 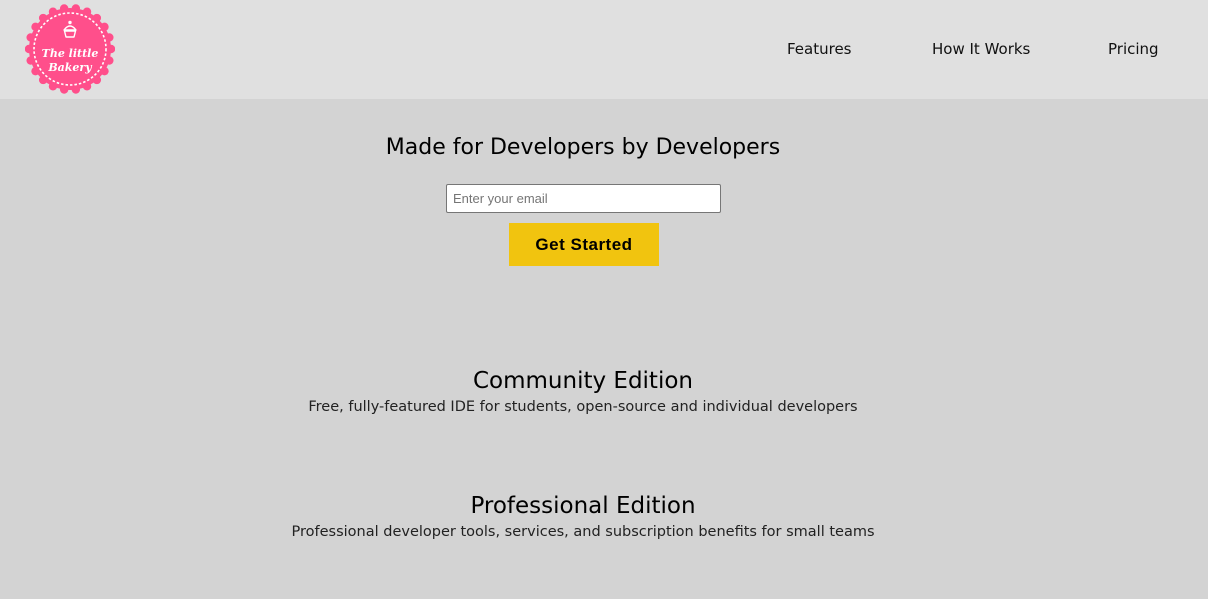 I want to click on nav-link-pricing: Pricing, so click(x=1133, y=49).